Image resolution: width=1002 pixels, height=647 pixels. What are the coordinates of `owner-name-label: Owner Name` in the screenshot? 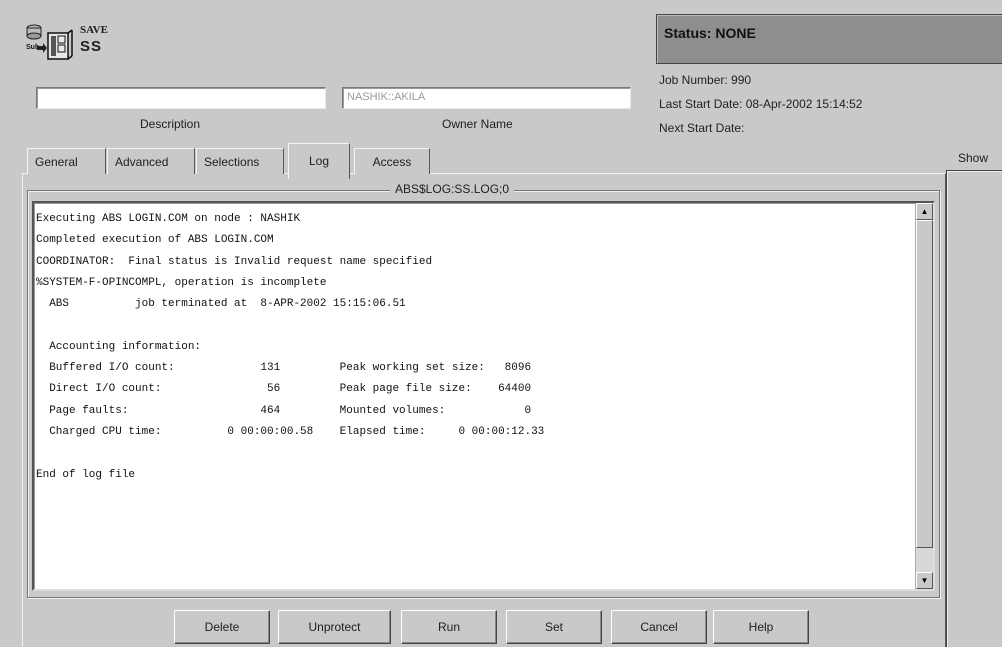 It's located at (477, 124).